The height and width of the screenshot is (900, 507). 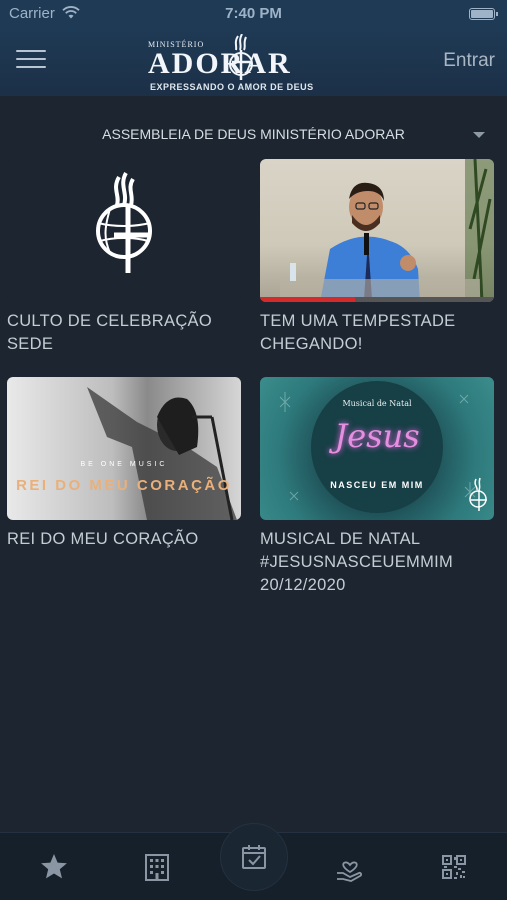 I want to click on thumbnail-script-top: Musical de Natal, so click(x=377, y=403).